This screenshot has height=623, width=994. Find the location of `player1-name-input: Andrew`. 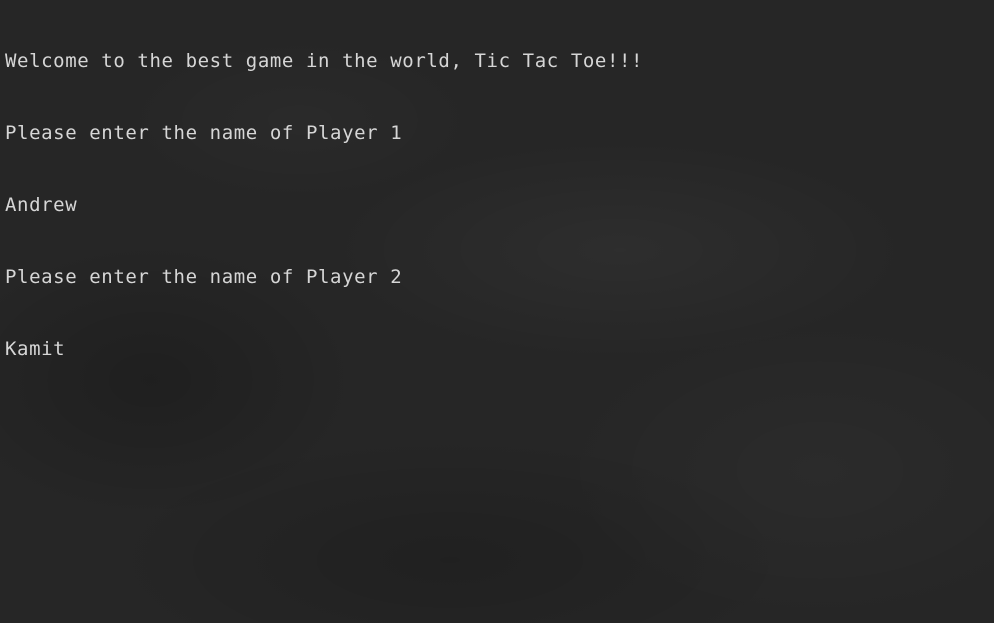

player1-name-input: Andrew is located at coordinates (41, 205).